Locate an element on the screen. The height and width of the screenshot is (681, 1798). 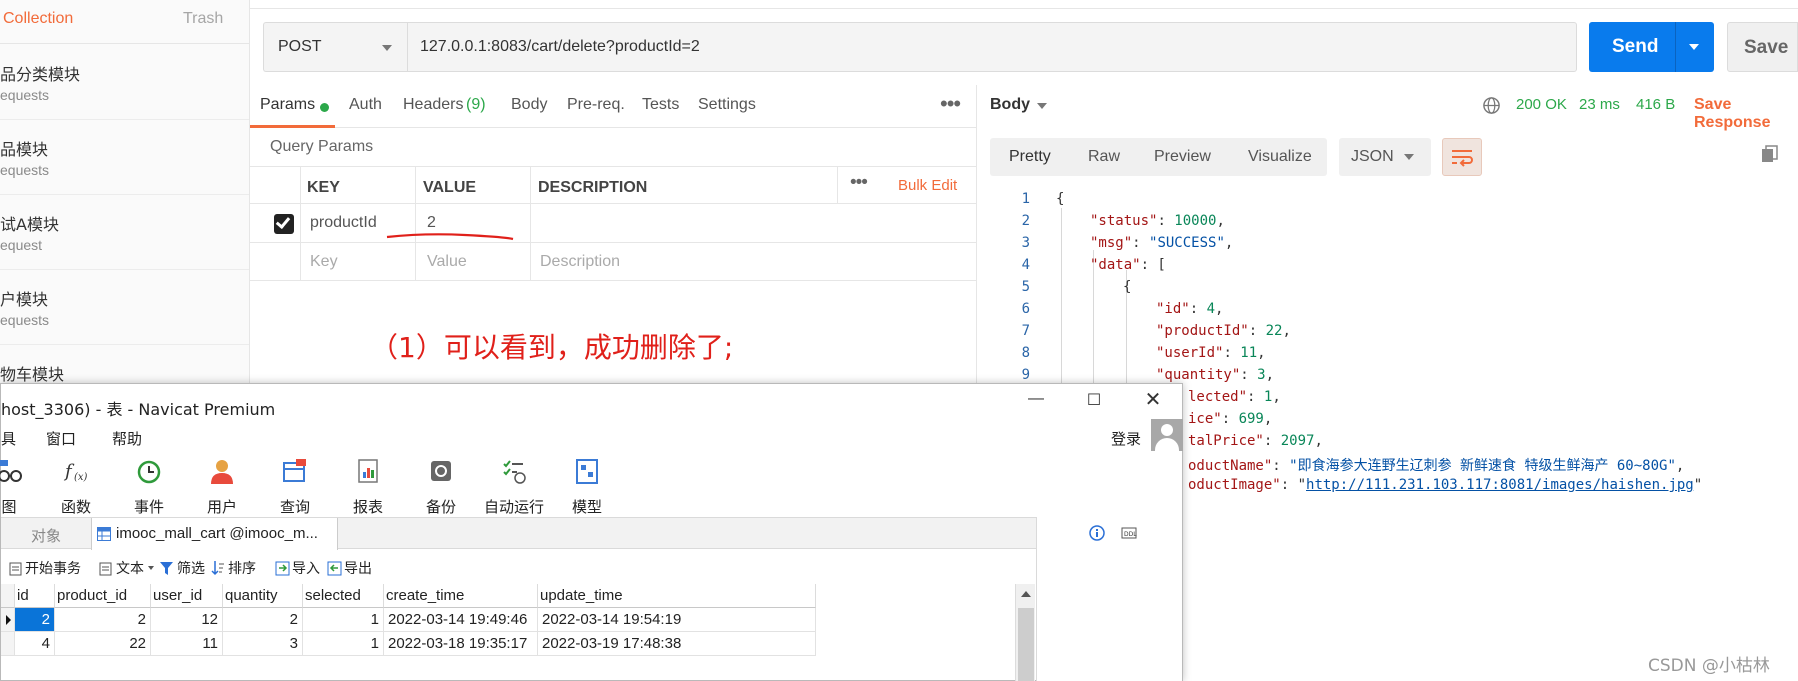
tab-trash: Trash is located at coordinates (203, 19).